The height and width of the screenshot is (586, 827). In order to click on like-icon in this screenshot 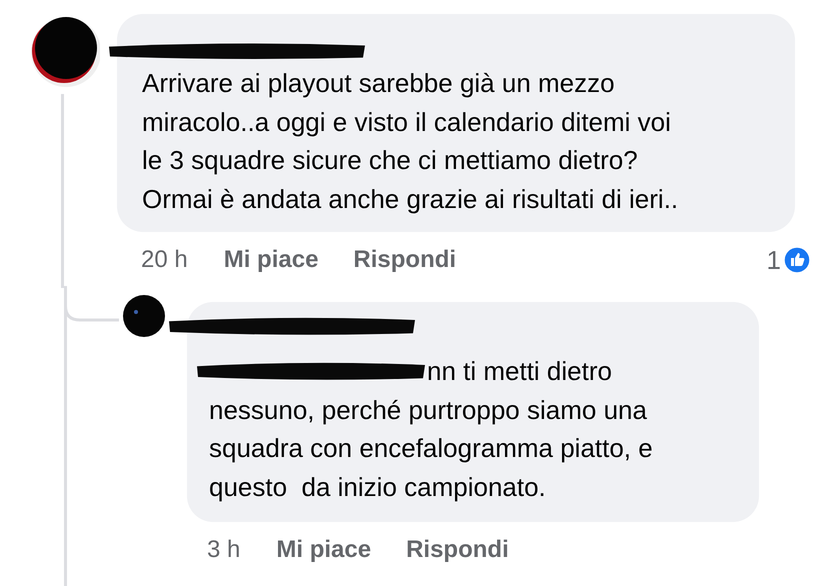, I will do `click(797, 260)`.